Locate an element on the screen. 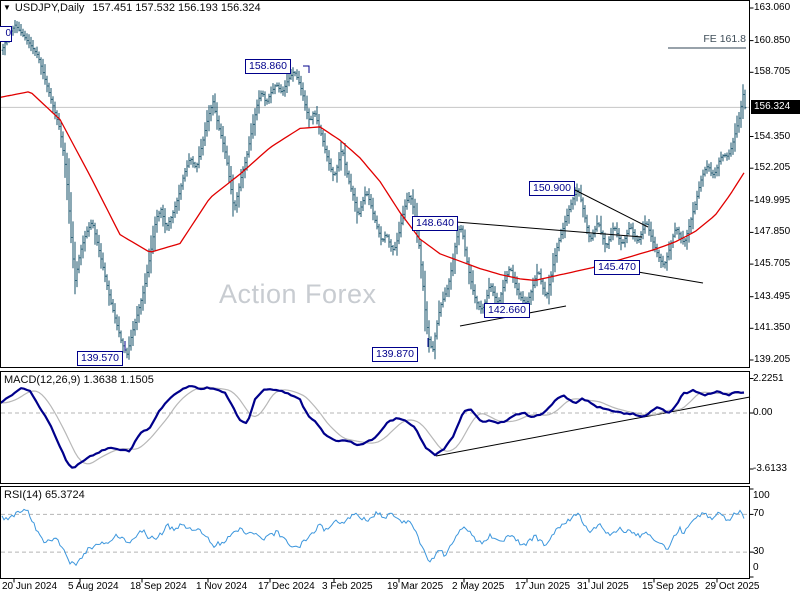  price-annotation-158.860: 158.860 is located at coordinates (268, 66).